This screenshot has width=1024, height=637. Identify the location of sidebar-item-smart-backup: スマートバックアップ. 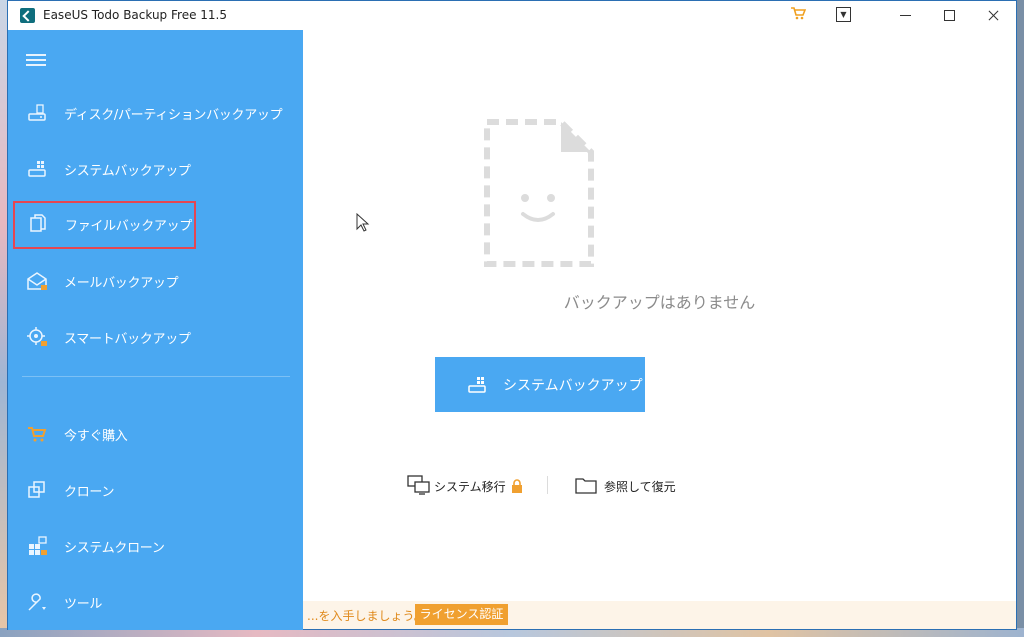
(155, 337).